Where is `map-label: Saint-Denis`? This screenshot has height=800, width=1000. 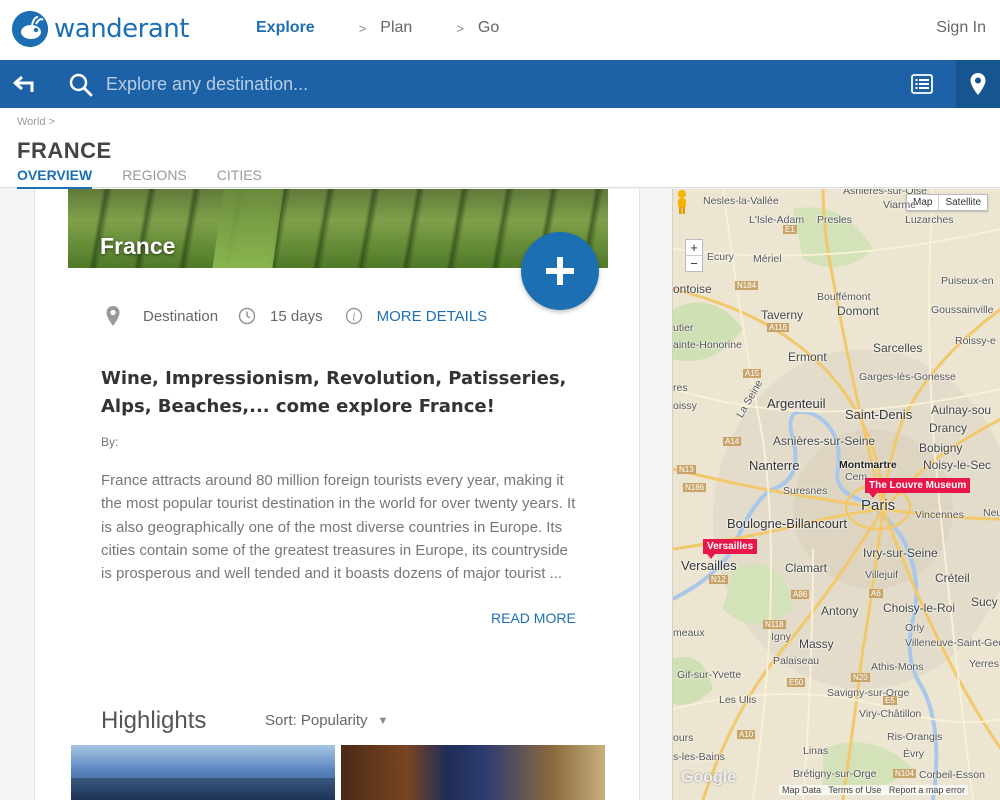 map-label: Saint-Denis is located at coordinates (879, 414).